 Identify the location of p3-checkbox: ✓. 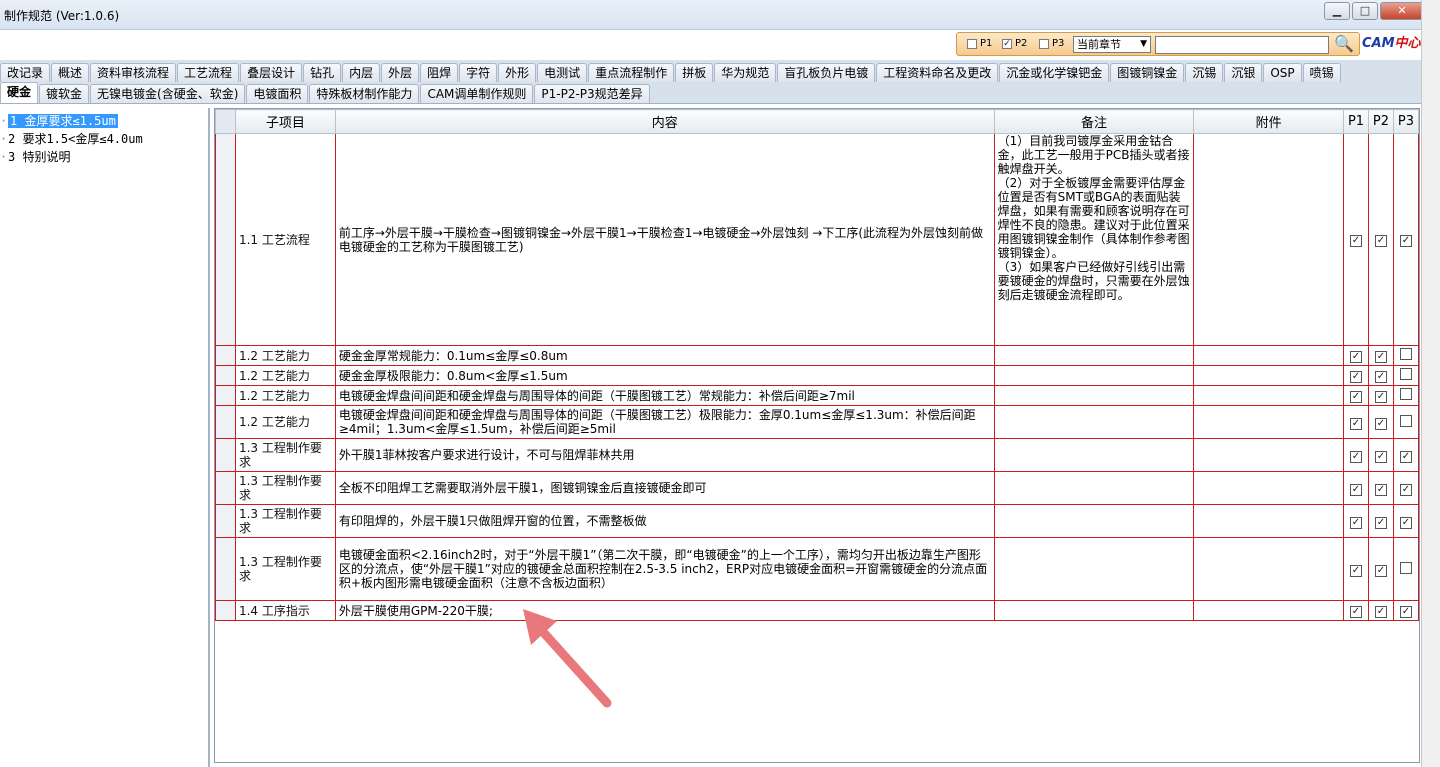
(1405, 612).